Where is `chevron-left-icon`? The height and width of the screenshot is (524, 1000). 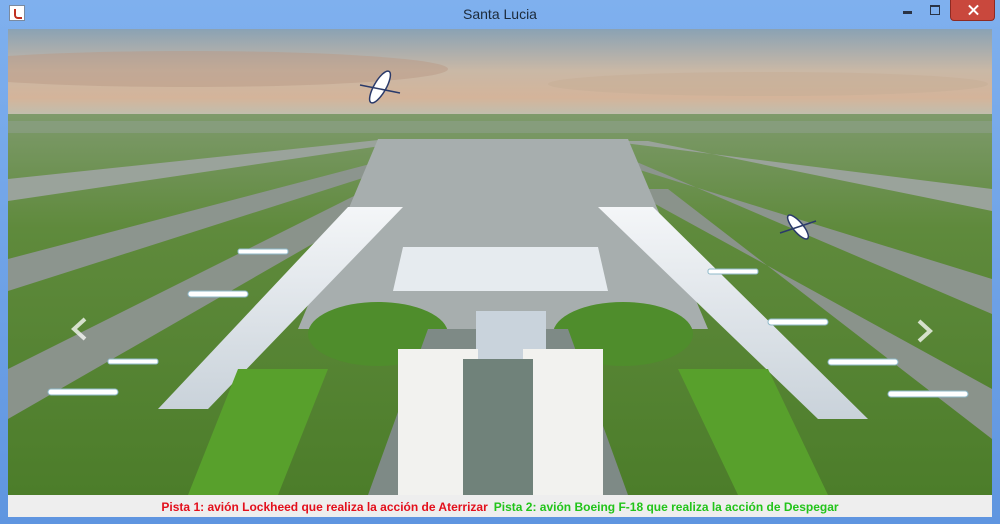
chevron-left-icon is located at coordinates (80, 329).